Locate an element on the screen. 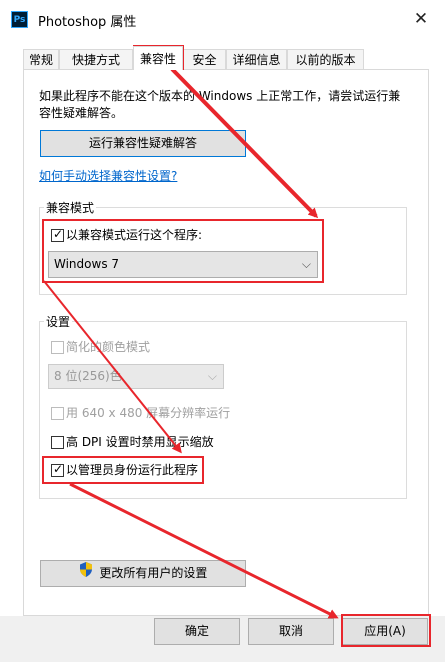 This screenshot has height=662, width=445. button-label: 更改所有用户的设置 is located at coordinates (153, 573).